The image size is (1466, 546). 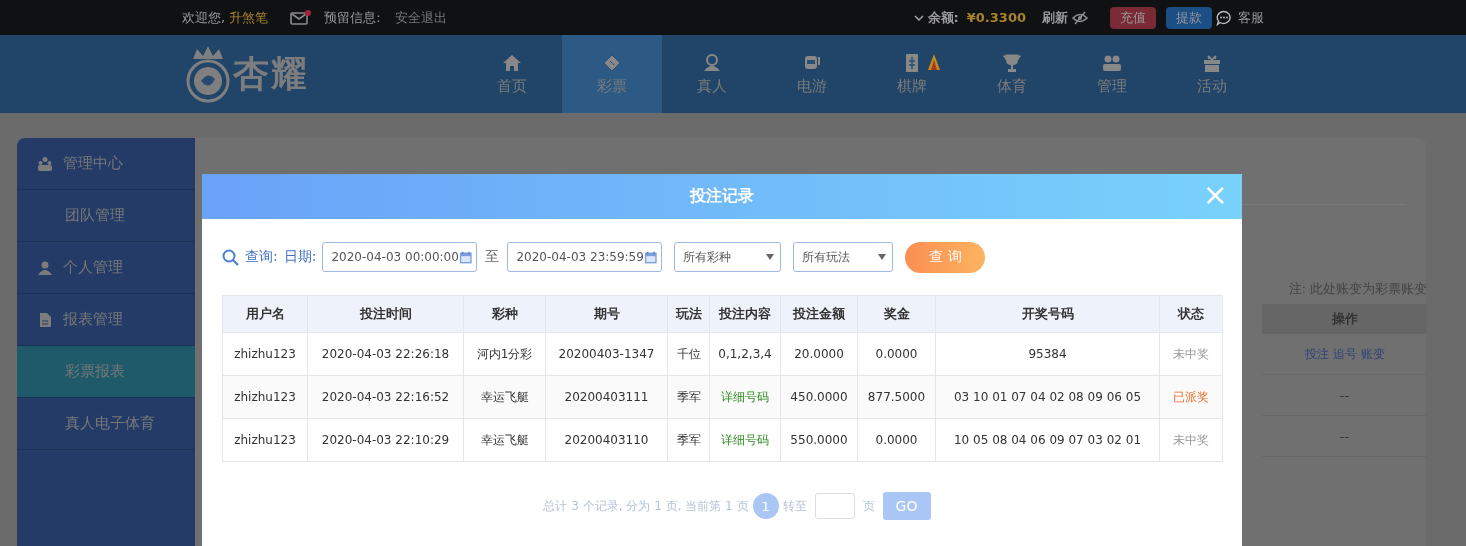 I want to click on table-cell: 20.0000, so click(x=819, y=354).